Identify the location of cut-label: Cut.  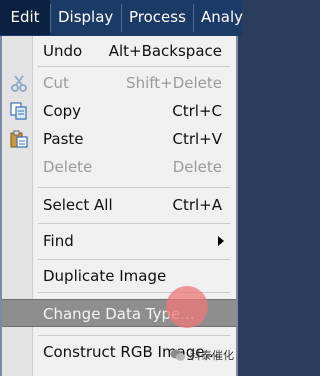
(56, 83).